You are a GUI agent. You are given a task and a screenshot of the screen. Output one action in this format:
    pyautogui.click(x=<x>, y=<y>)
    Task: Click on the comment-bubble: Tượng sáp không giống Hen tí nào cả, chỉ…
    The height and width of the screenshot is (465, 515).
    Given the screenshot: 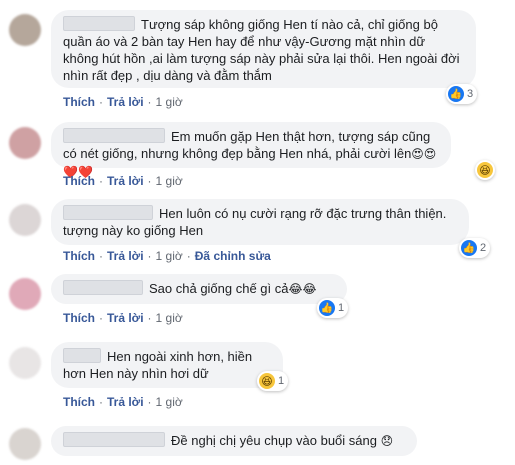 What is the action you would take?
    pyautogui.click(x=263, y=49)
    